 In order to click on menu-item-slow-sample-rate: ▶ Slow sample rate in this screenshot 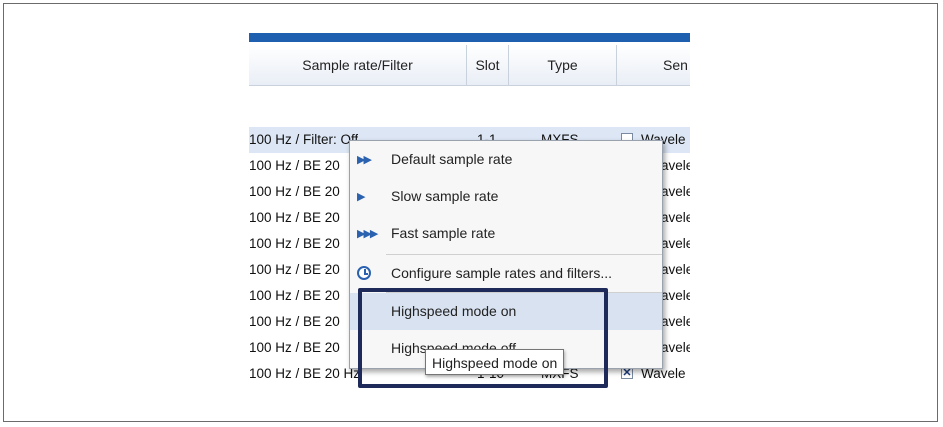, I will do `click(506, 196)`.